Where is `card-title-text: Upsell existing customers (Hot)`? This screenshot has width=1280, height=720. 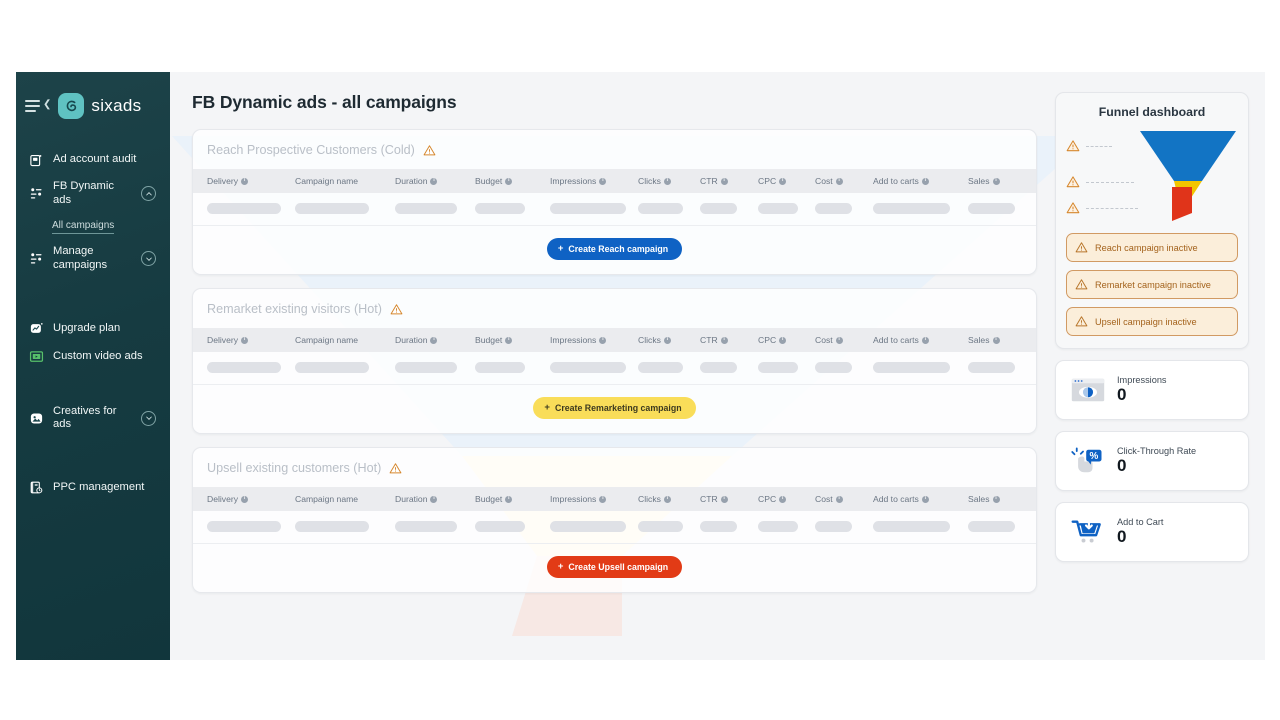
card-title-text: Upsell existing customers (Hot) is located at coordinates (294, 468).